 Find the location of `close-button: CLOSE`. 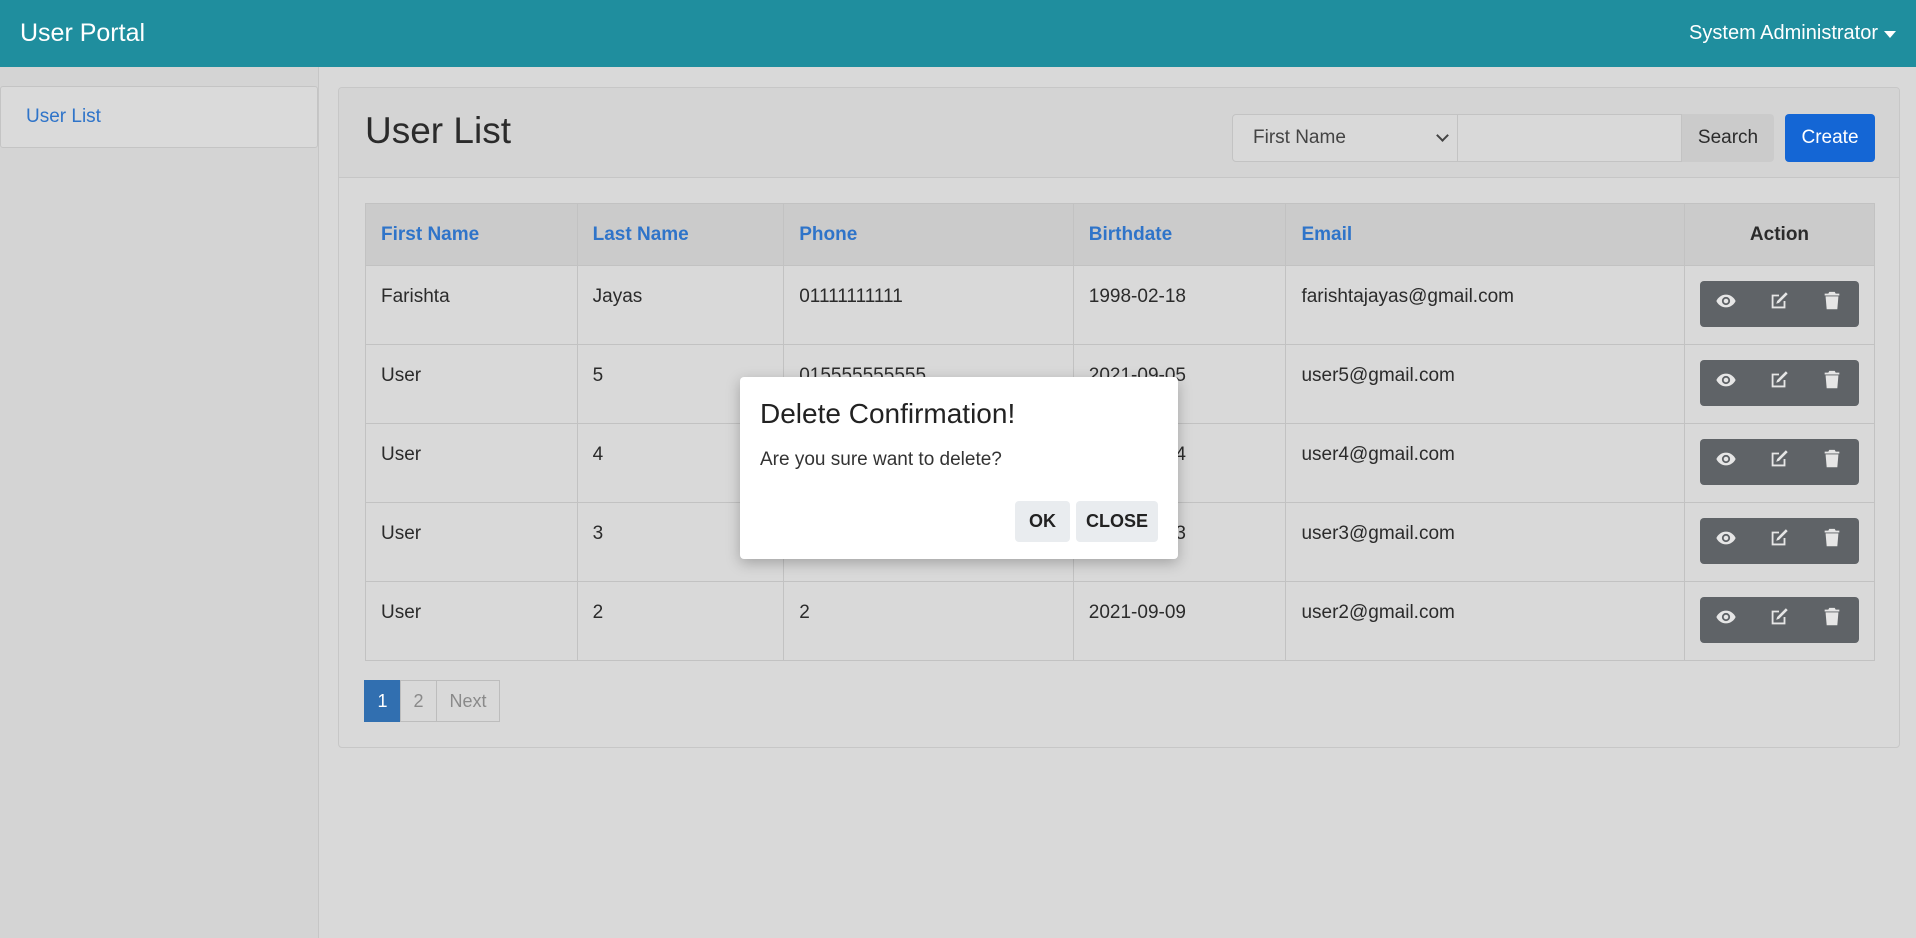

close-button: CLOSE is located at coordinates (1117, 521).